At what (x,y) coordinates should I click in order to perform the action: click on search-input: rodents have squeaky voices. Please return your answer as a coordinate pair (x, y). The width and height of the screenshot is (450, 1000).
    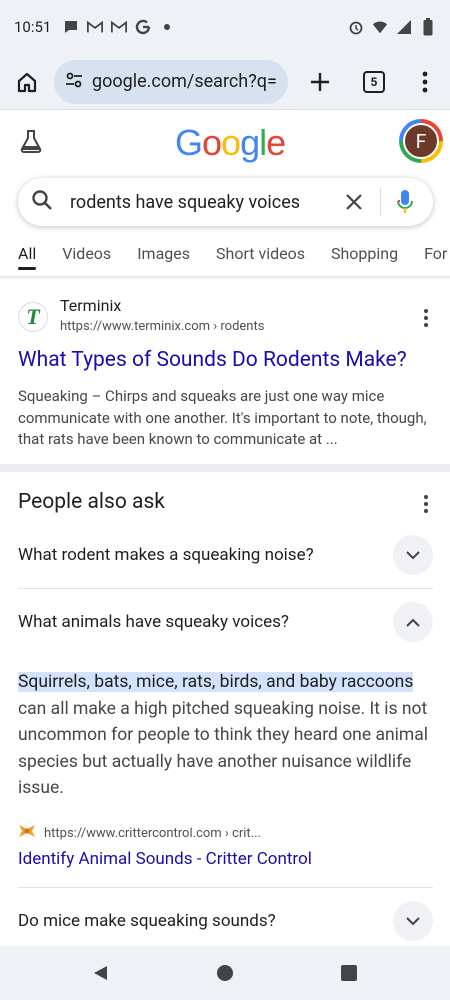
    Looking at the image, I should click on (203, 202).